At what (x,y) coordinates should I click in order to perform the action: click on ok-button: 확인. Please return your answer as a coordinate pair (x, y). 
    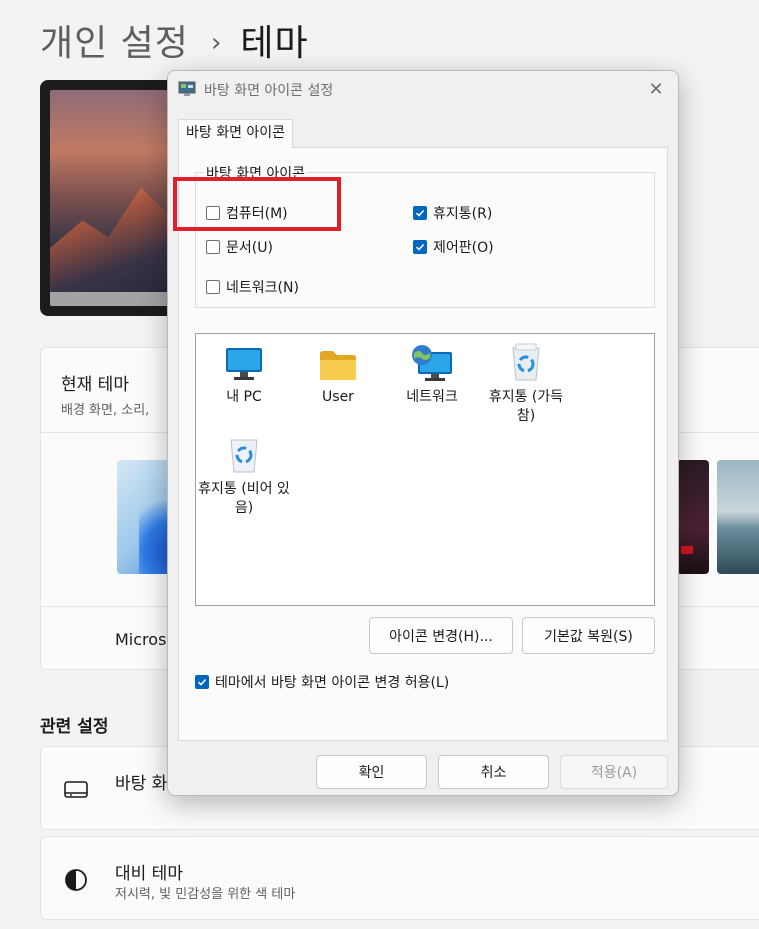
    Looking at the image, I should click on (371, 772).